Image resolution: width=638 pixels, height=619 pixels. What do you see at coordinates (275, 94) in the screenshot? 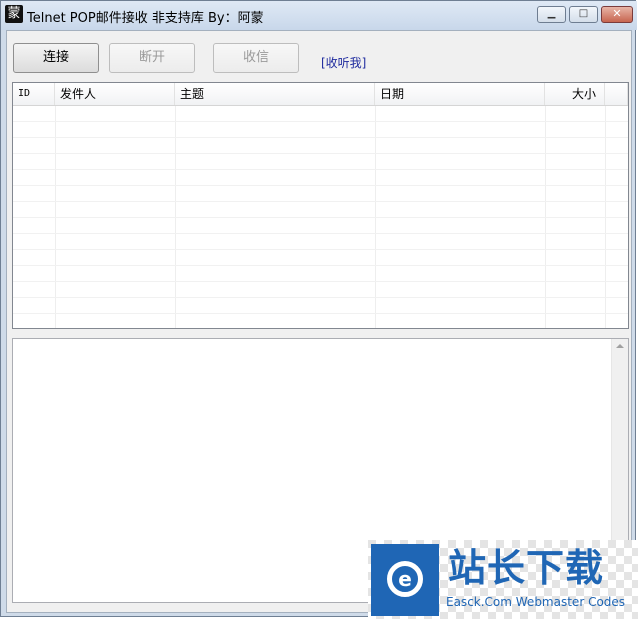
I see `column-header-subject: 主题` at bounding box center [275, 94].